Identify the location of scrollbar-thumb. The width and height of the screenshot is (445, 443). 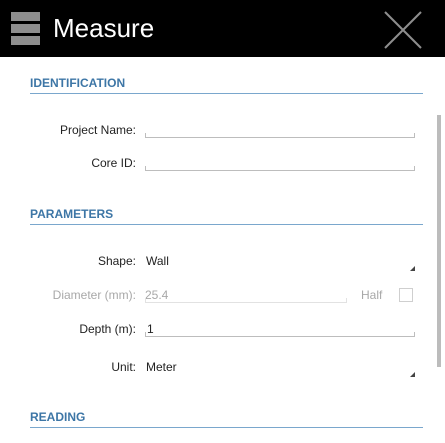
(439, 241).